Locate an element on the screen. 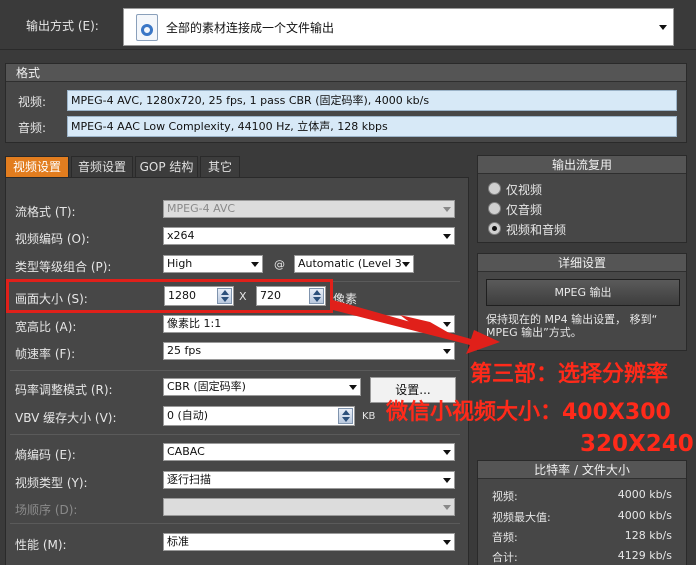 The width and height of the screenshot is (696, 565). annotation-arrows is located at coordinates (416, 327).